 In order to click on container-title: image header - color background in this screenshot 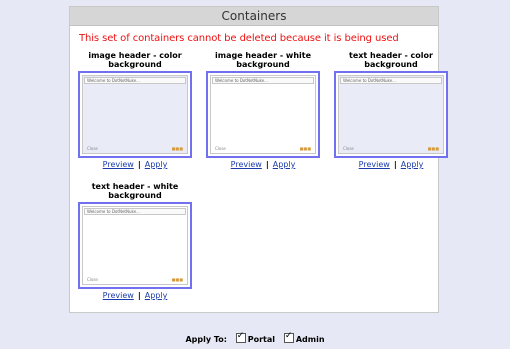, I will do `click(135, 60)`.